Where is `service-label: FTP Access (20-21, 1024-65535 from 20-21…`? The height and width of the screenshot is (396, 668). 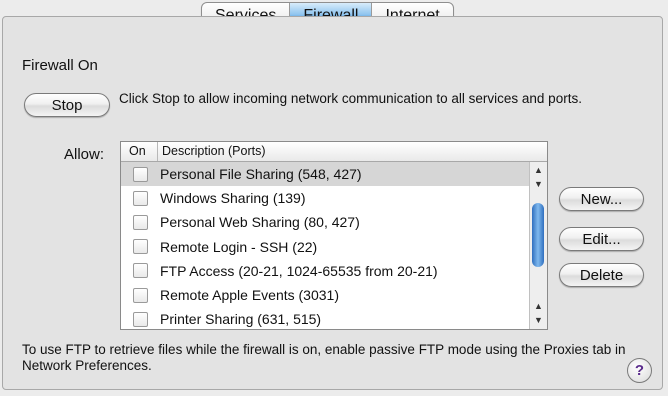
service-label: FTP Access (20-21, 1024-65535 from 20-21… is located at coordinates (299, 270).